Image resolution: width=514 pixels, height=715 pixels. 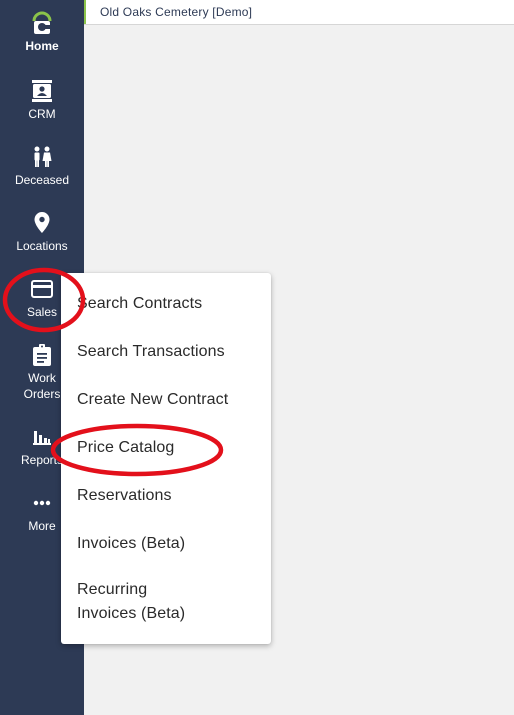 What do you see at coordinates (42, 503) in the screenshot?
I see `more-dots-icon` at bounding box center [42, 503].